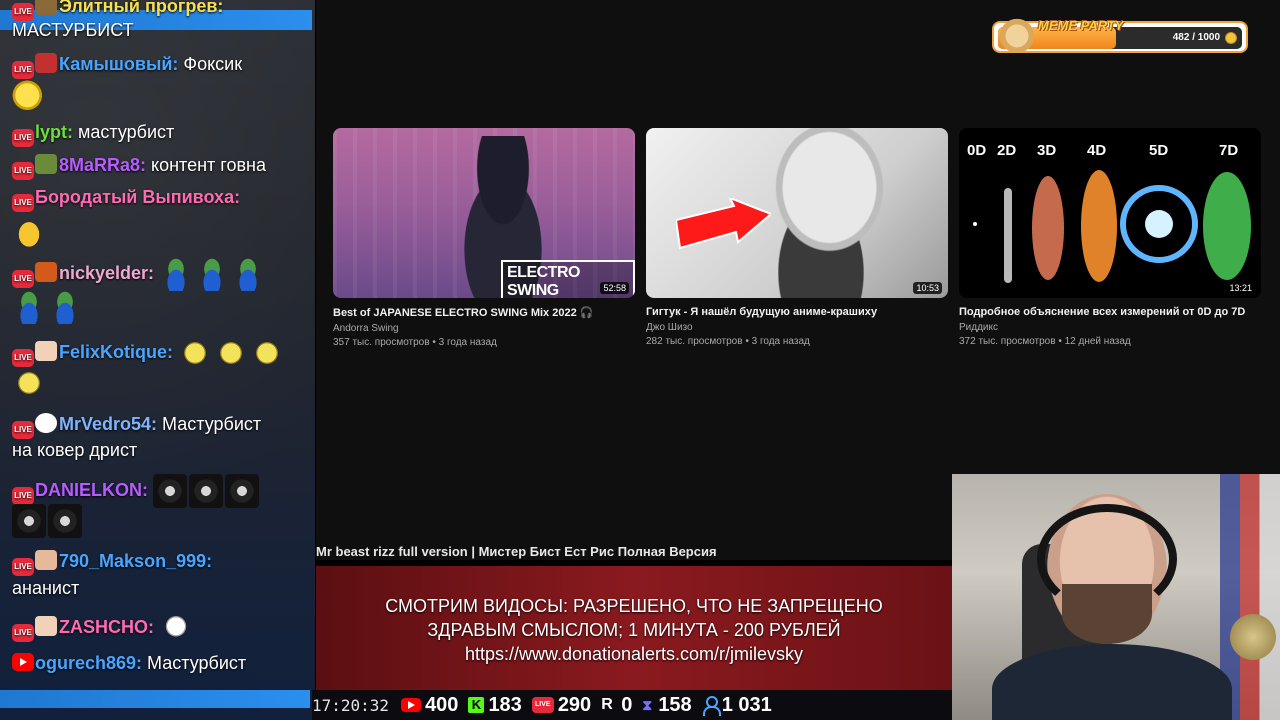 The height and width of the screenshot is (720, 1280). I want to click on chat-message: LIVE nickyelder:, so click(160, 274).